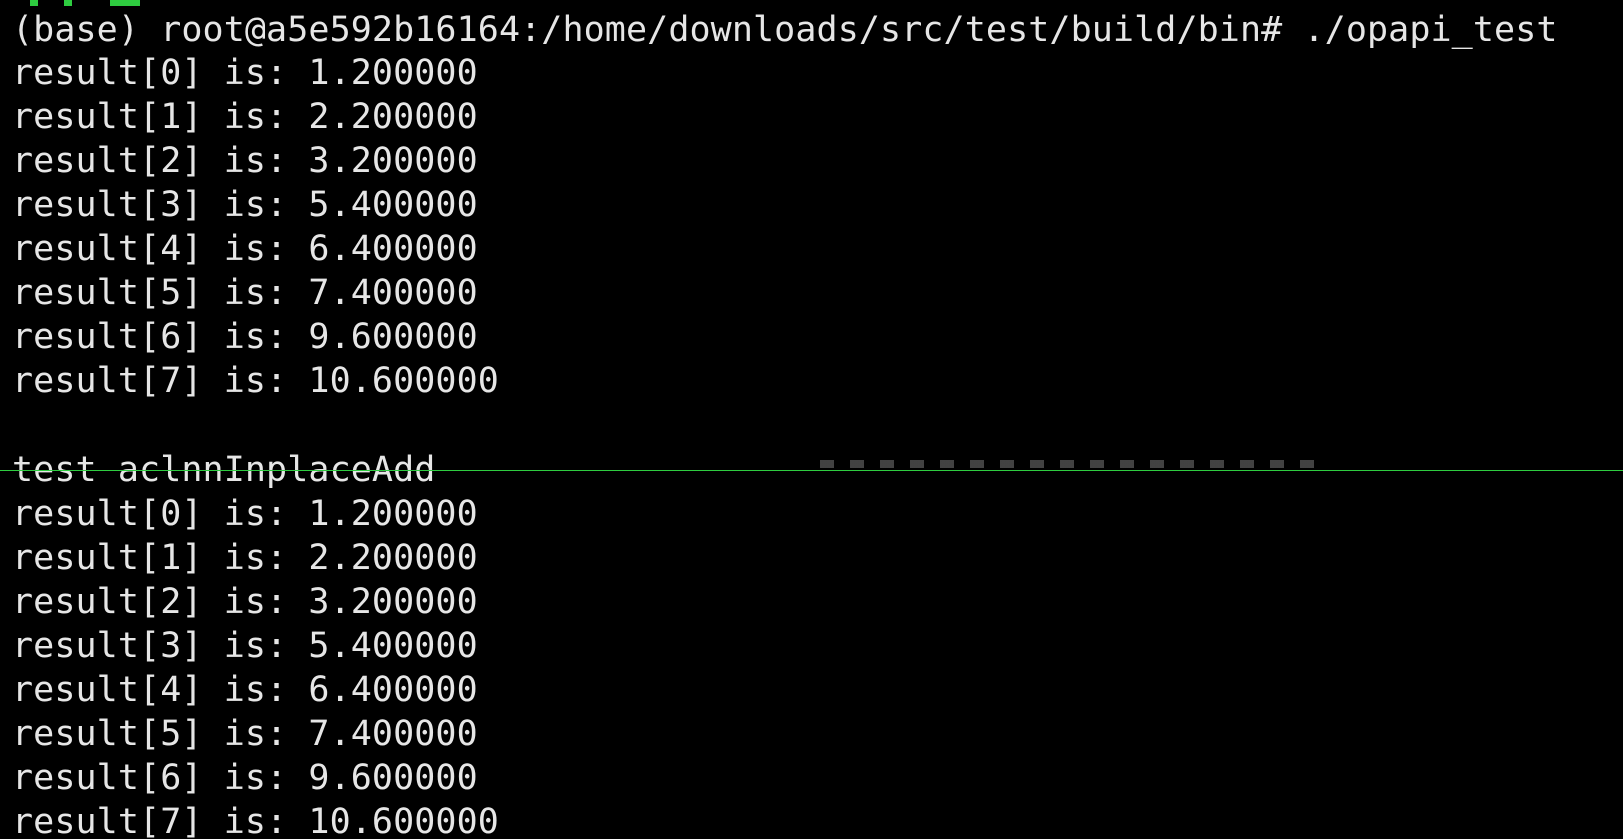 The image size is (1623, 839). I want to click on faded-text-artifact, so click(1067, 464).